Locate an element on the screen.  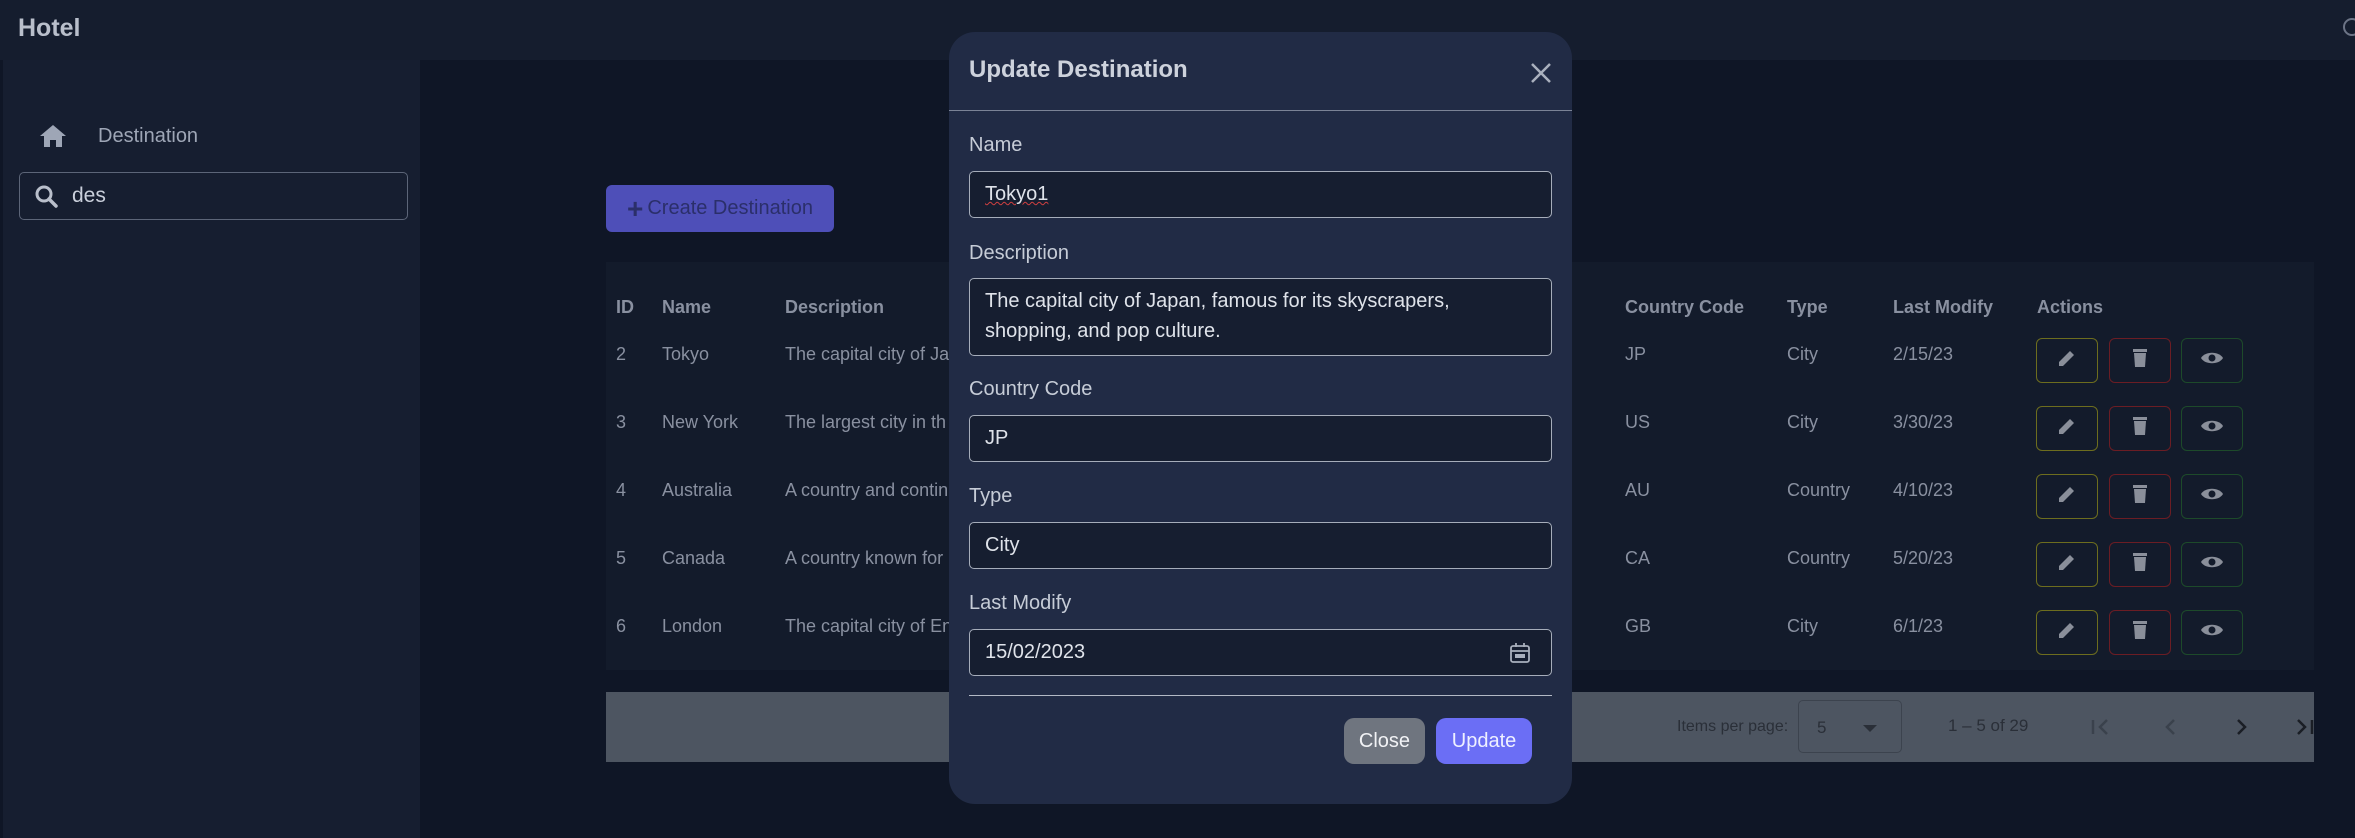
cell-name: Australia is located at coordinates (697, 490).